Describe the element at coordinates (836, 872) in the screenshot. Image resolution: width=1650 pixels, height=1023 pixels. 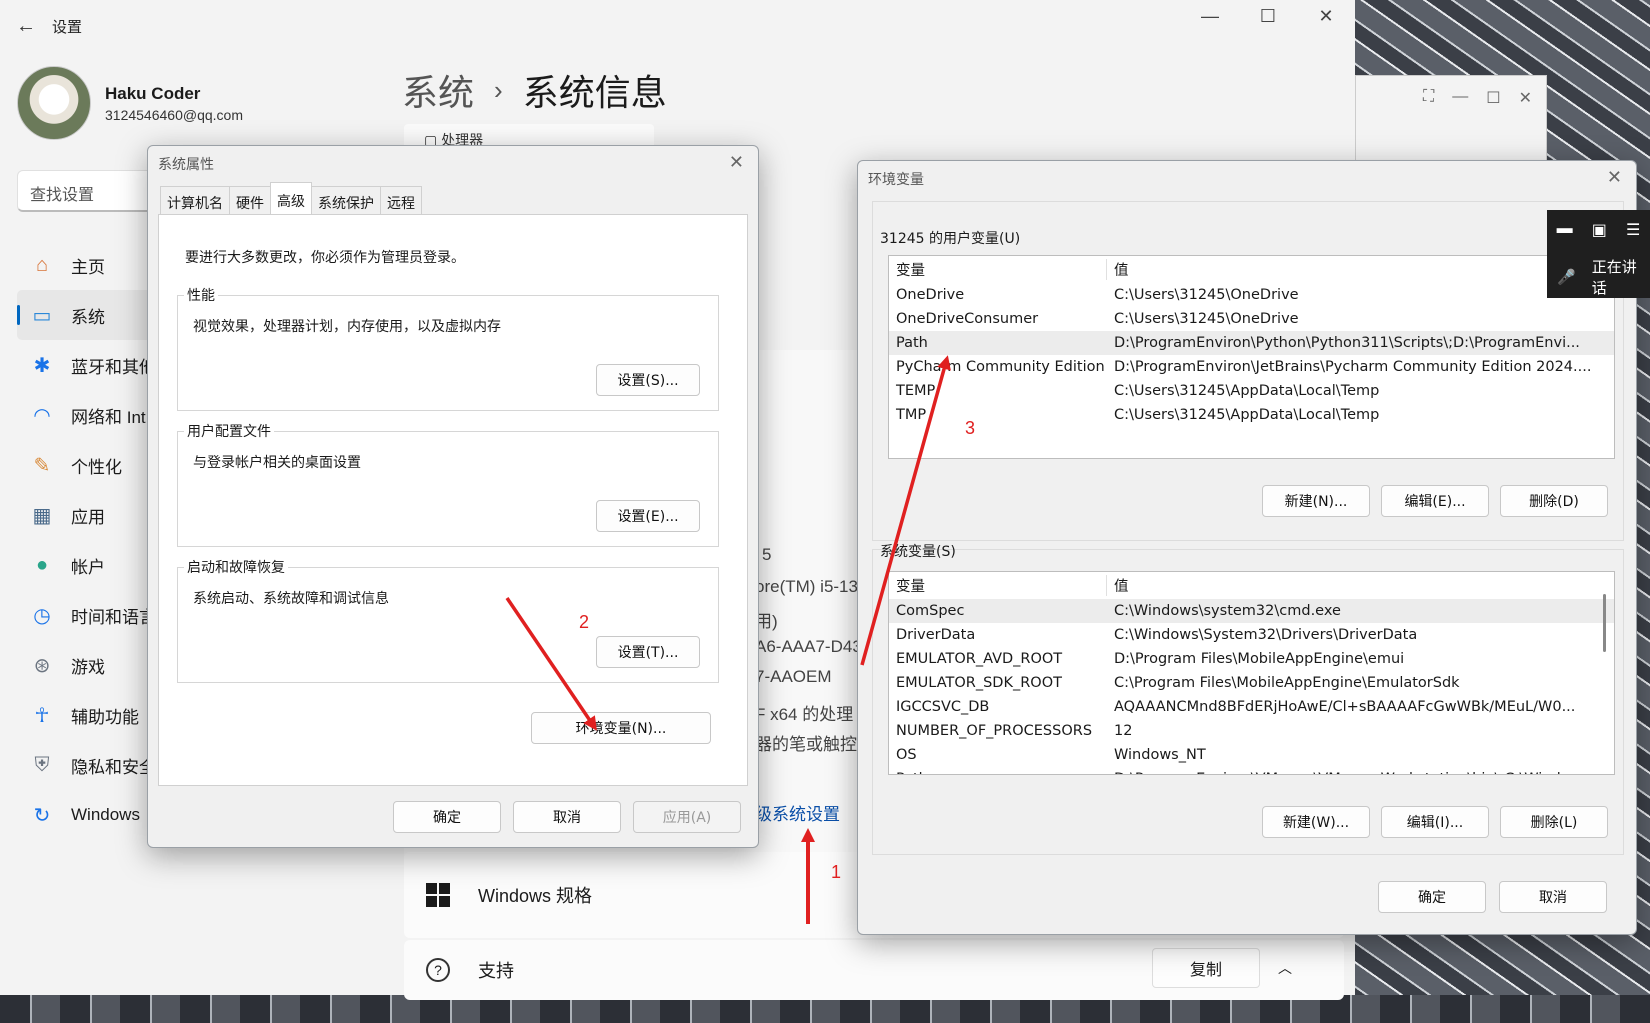
I see `annotation-number: 1` at that location.